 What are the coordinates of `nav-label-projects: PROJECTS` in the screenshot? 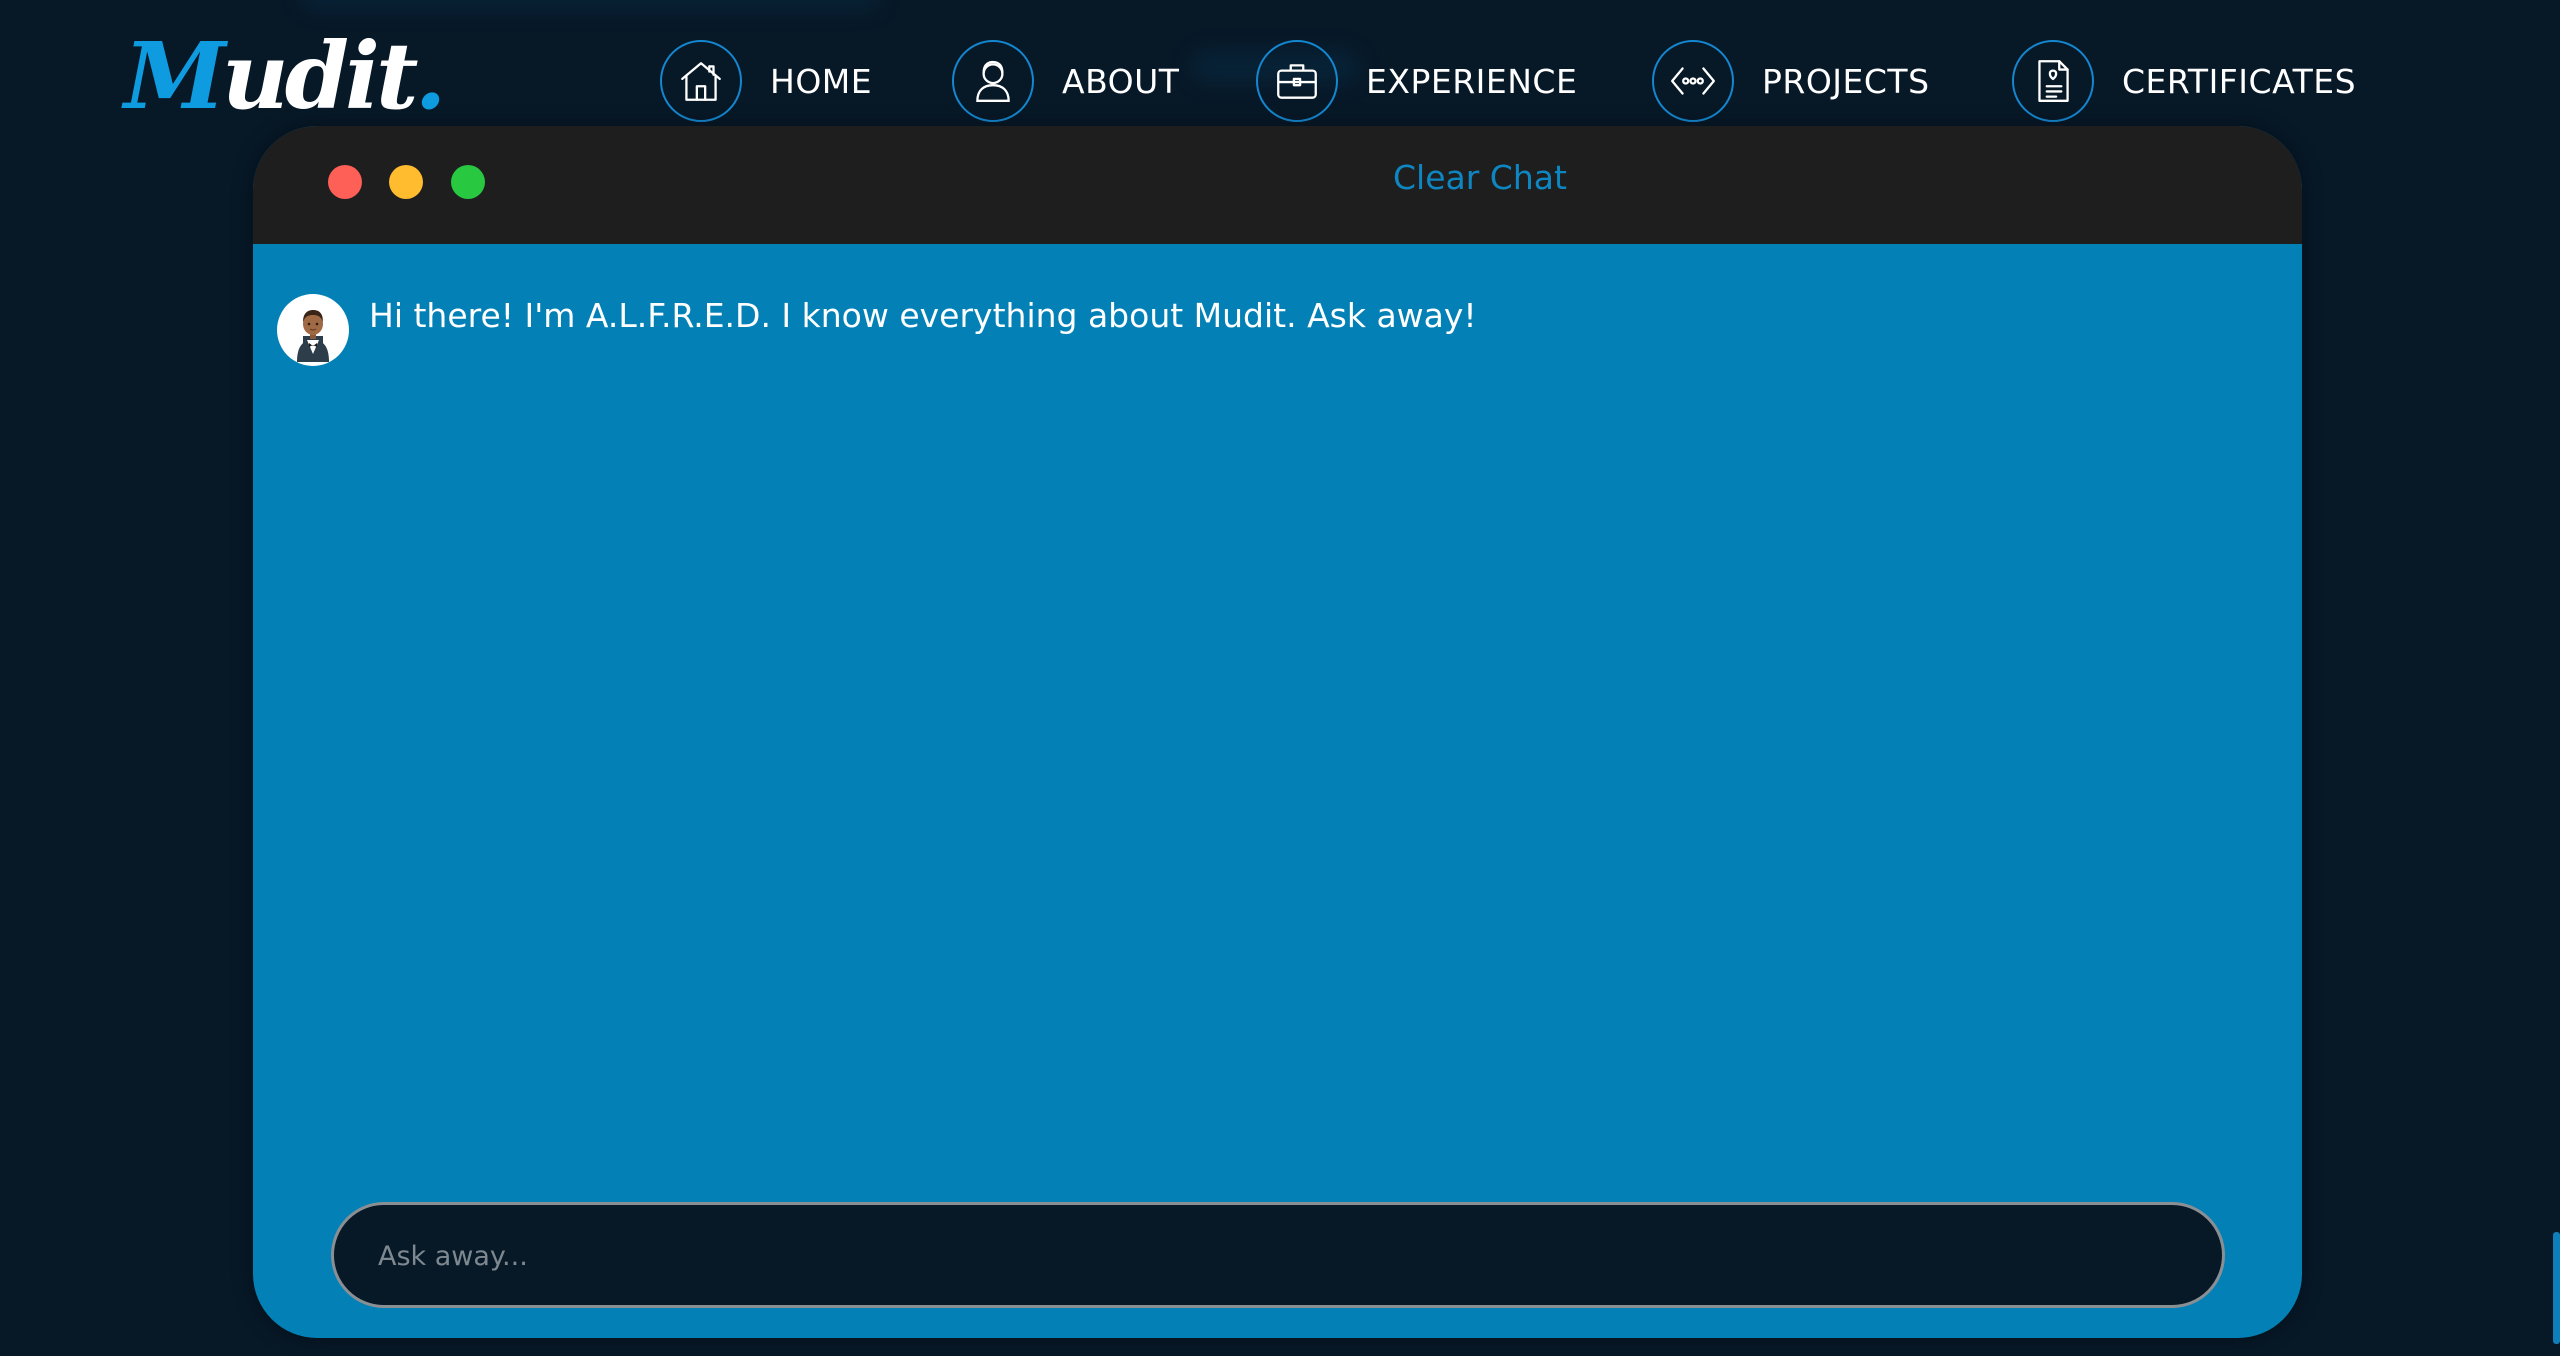 It's located at (1846, 81).